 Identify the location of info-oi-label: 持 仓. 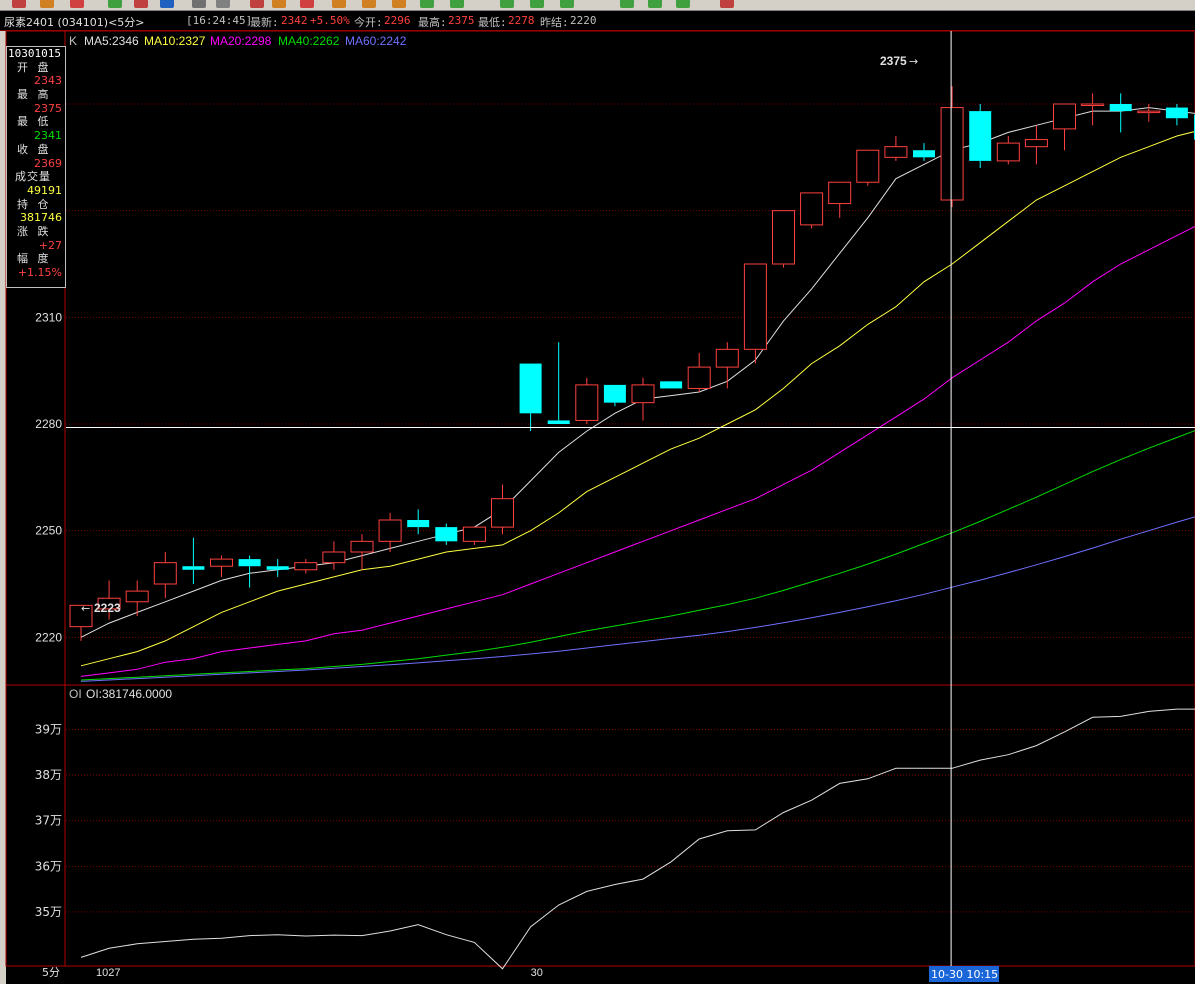
(34, 204).